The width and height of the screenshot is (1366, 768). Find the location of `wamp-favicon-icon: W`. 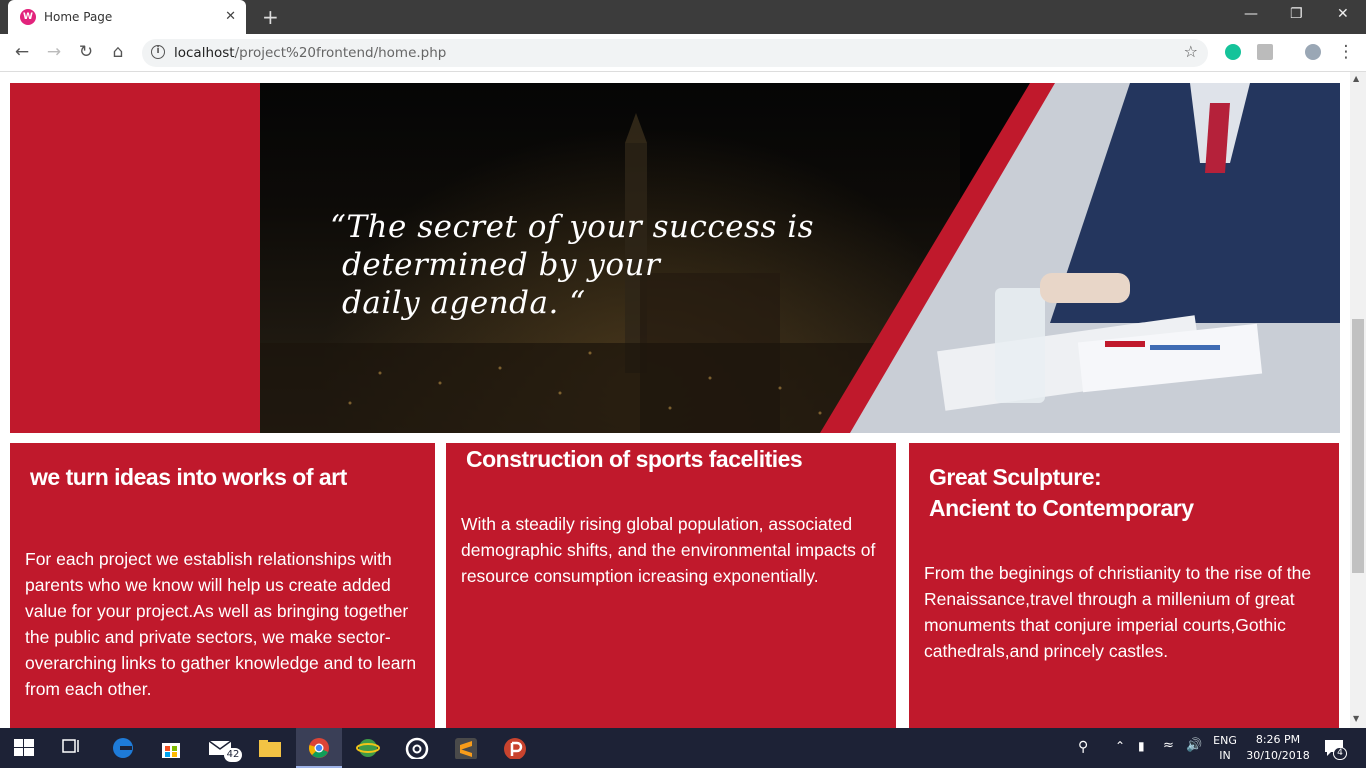

wamp-favicon-icon: W is located at coordinates (28, 17).